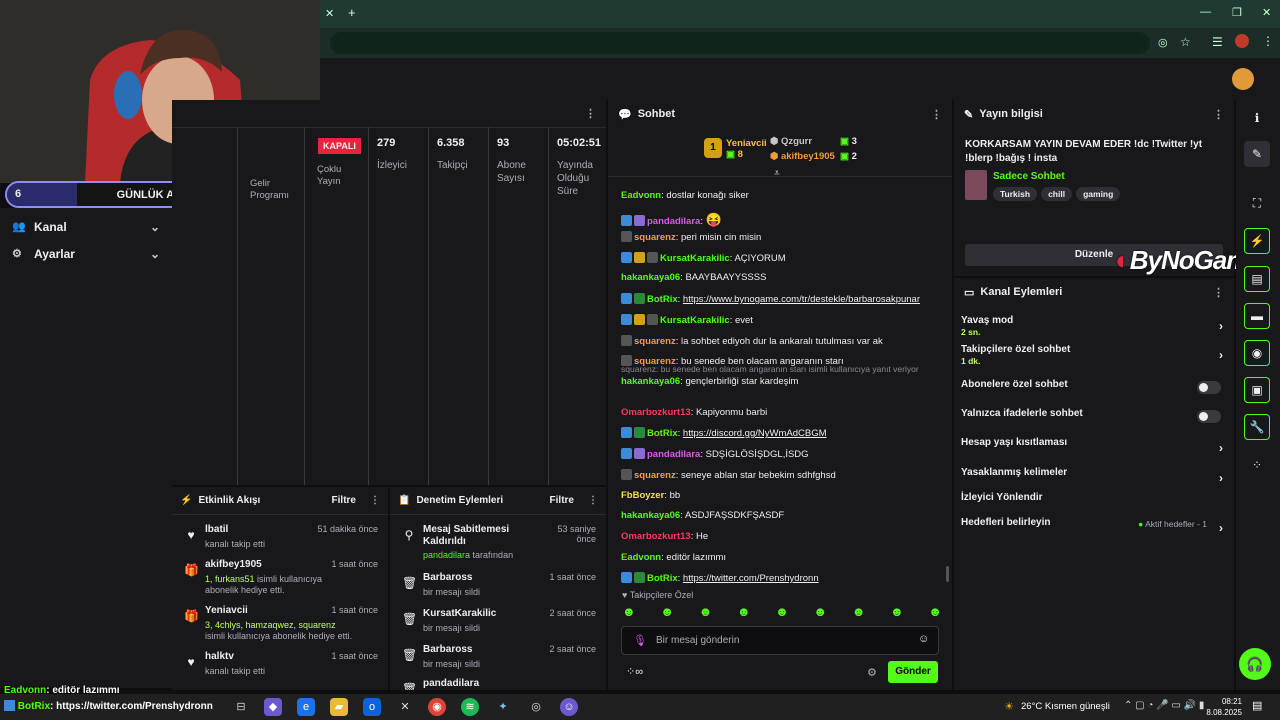 Image resolution: width=1280 pixels, height=720 pixels. What do you see at coordinates (1205, 12) in the screenshot?
I see `minimize-button: —` at bounding box center [1205, 12].